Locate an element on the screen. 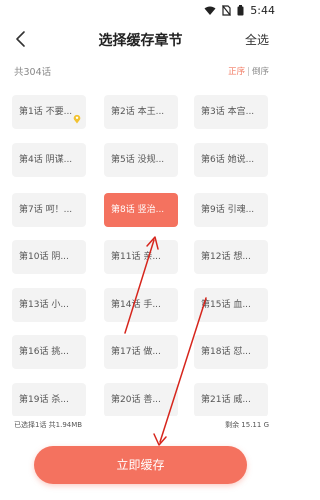 This screenshot has height=500, width=320. sort-desc-button: 倒序 is located at coordinates (260, 72).